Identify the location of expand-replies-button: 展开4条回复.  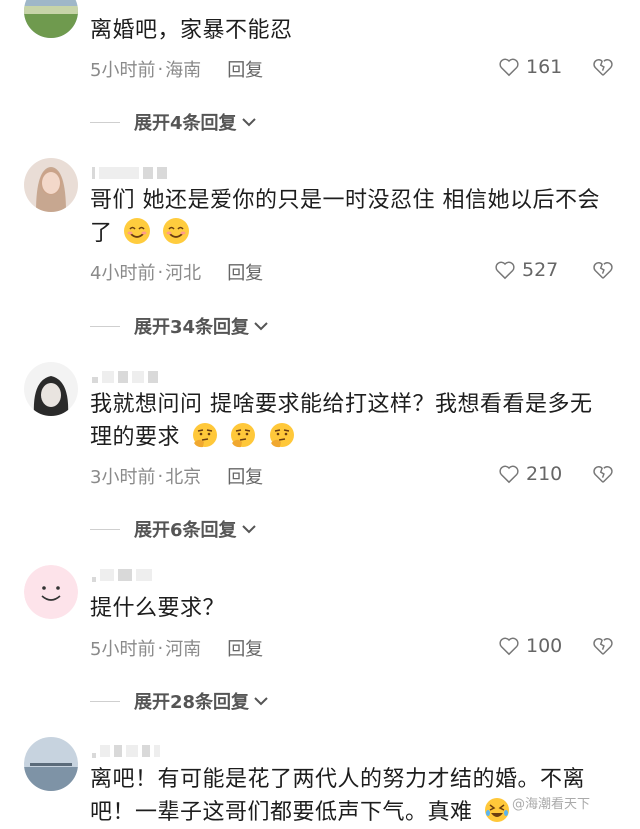
(173, 122).